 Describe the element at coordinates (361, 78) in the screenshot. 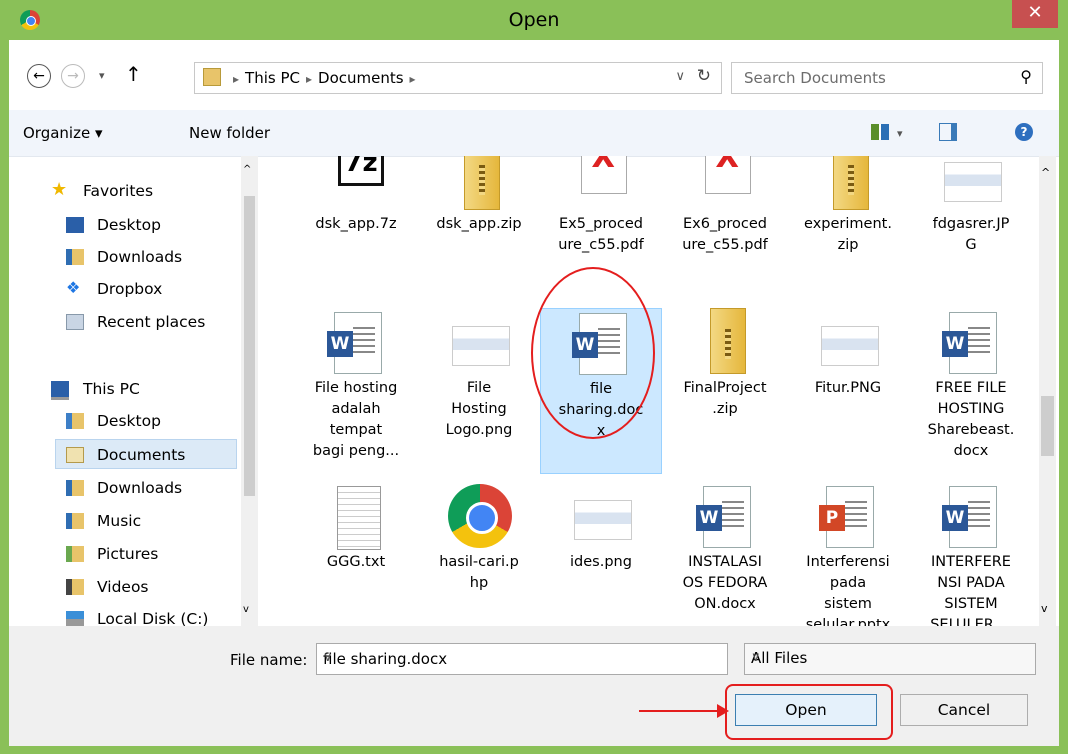

I see `breadcrumb-documents: Documents` at that location.